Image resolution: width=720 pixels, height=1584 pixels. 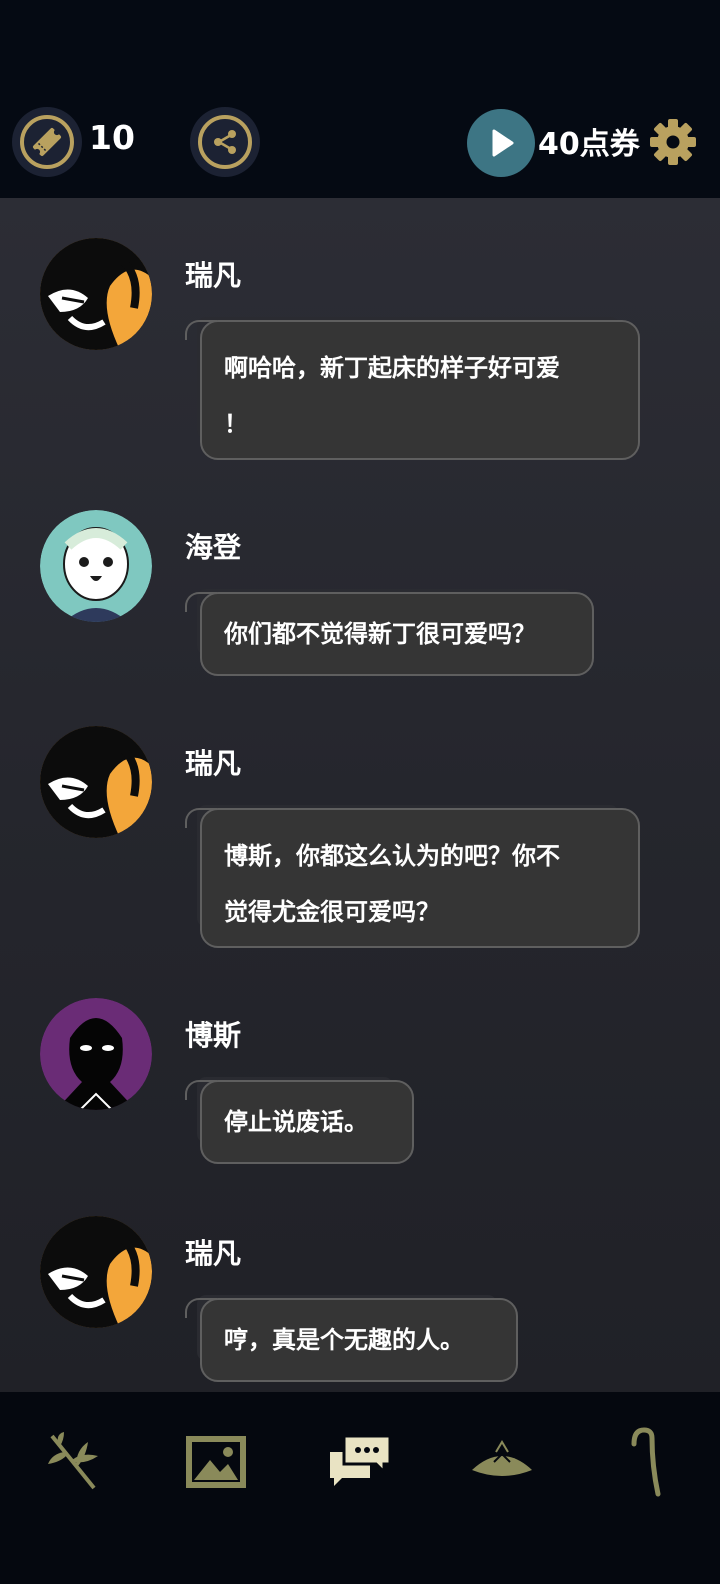 I want to click on branch-icon, so click(x=73, y=1461).